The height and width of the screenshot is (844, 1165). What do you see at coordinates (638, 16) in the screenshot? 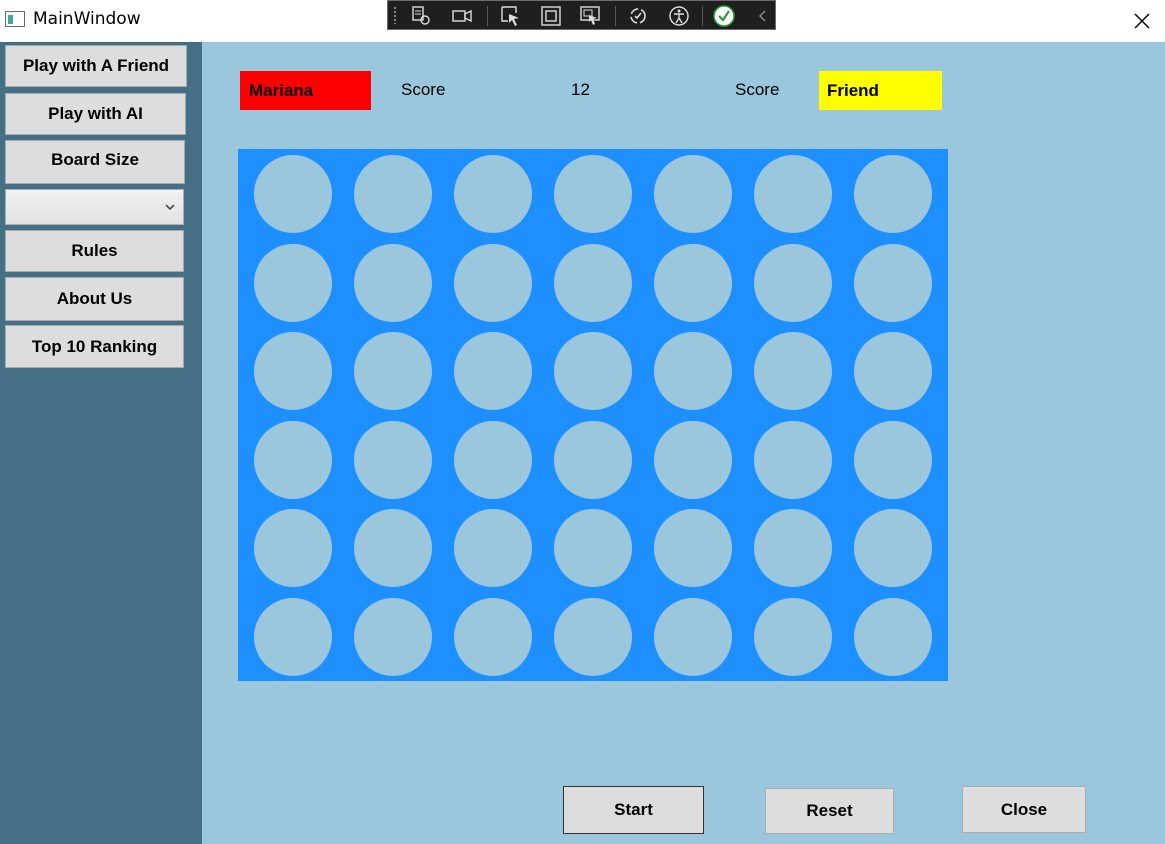
I see `hot-reload-icon` at bounding box center [638, 16].